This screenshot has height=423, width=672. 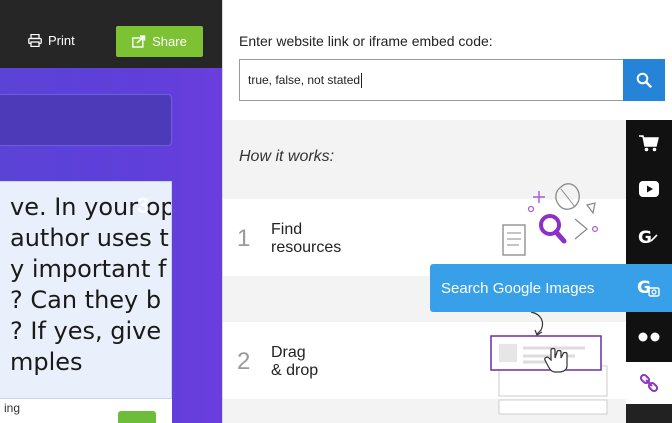 I want to click on step-label: Drag & drop, so click(x=294, y=362).